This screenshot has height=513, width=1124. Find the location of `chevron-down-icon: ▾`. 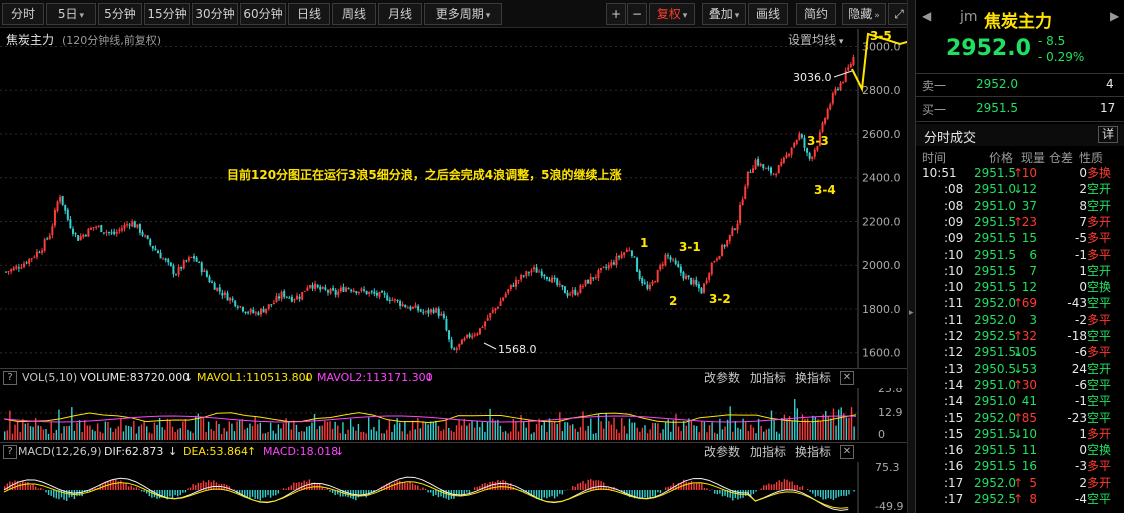

chevron-down-icon: ▾ is located at coordinates (840, 42).